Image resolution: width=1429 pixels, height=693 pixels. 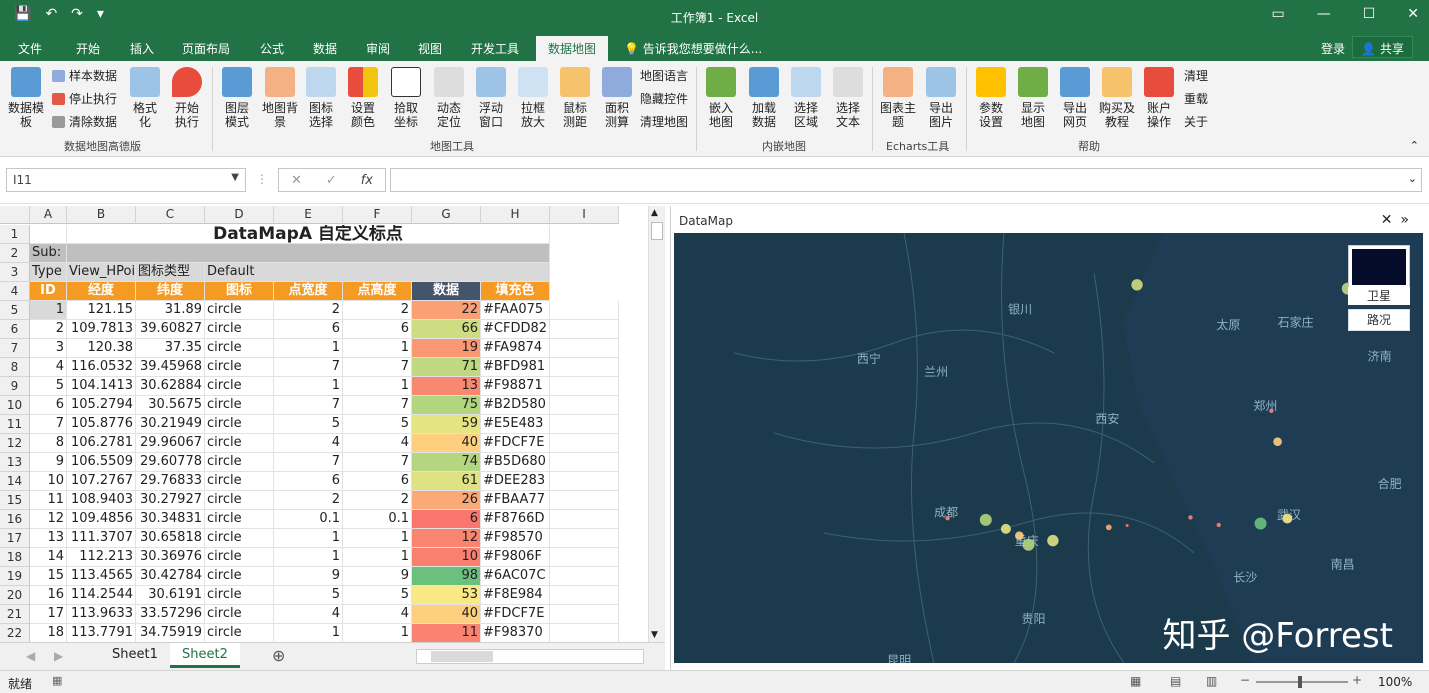 I want to click on traffic-button: 路况, so click(x=1379, y=320).